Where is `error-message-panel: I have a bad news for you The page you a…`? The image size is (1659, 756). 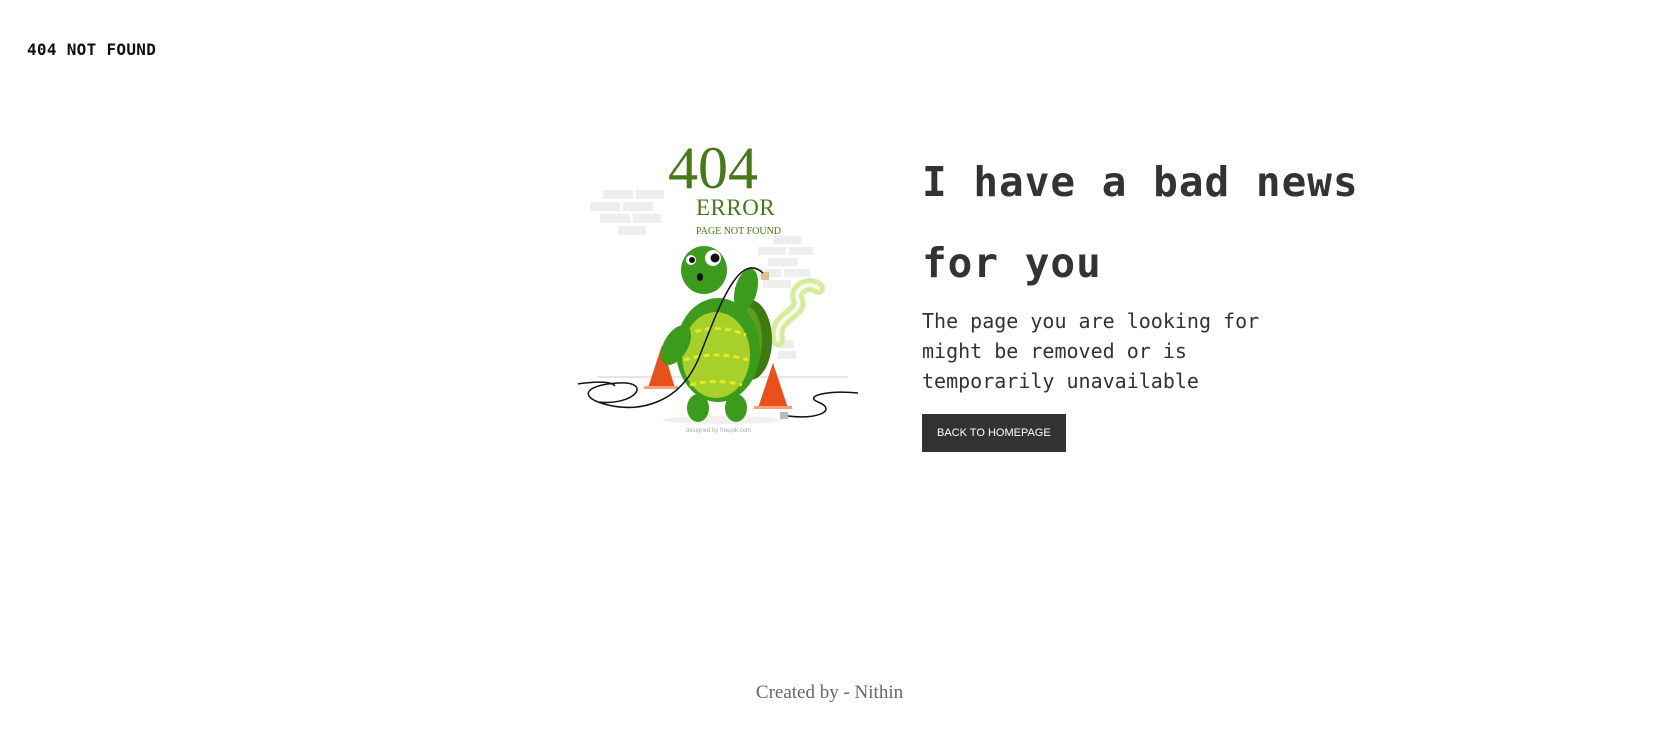
error-message-panel: I have a bad news for you The page you a… is located at coordinates (1182, 297).